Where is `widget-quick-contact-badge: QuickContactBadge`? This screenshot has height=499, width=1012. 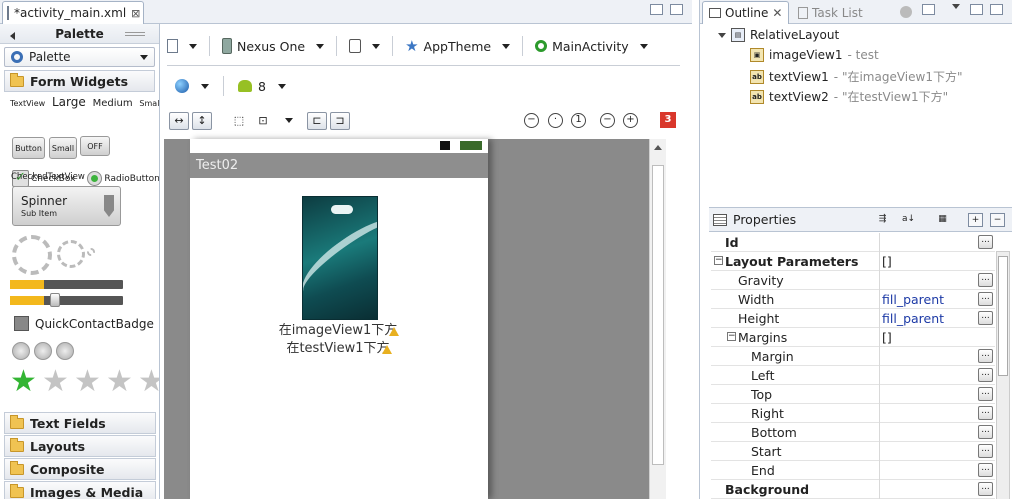
widget-quick-contact-badge: QuickContactBadge is located at coordinates (84, 323).